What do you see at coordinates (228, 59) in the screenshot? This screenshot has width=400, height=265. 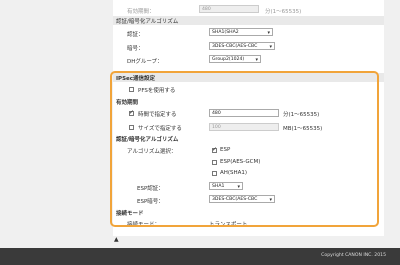 I see `ike-dh-value: Group2(1024)` at bounding box center [228, 59].